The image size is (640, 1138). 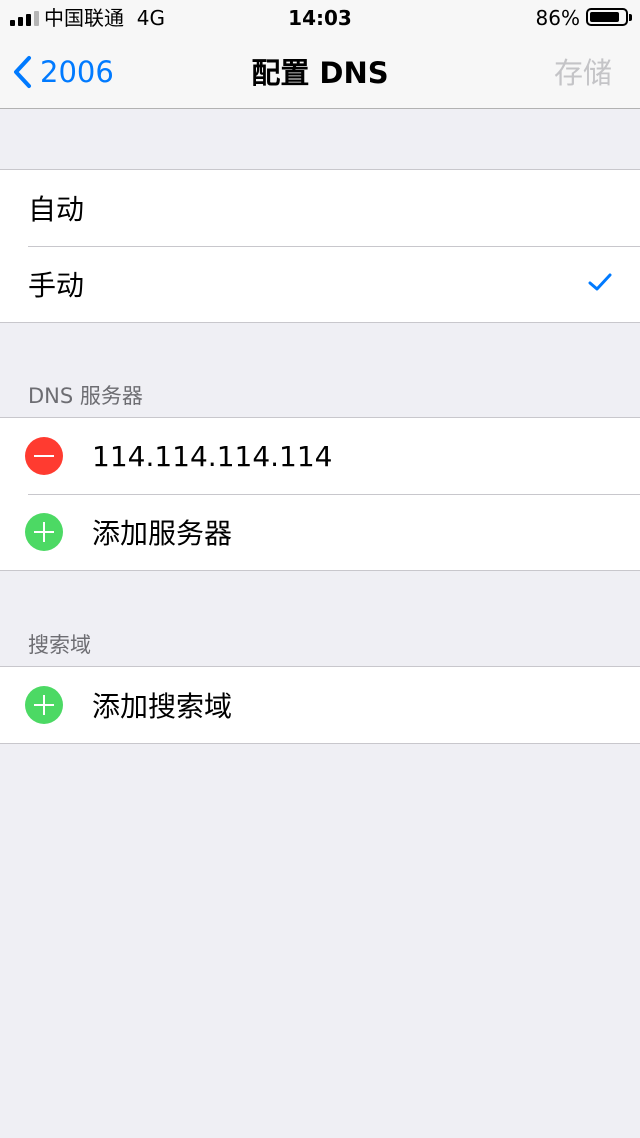 I want to click on save-button: 存储, so click(x=583, y=73).